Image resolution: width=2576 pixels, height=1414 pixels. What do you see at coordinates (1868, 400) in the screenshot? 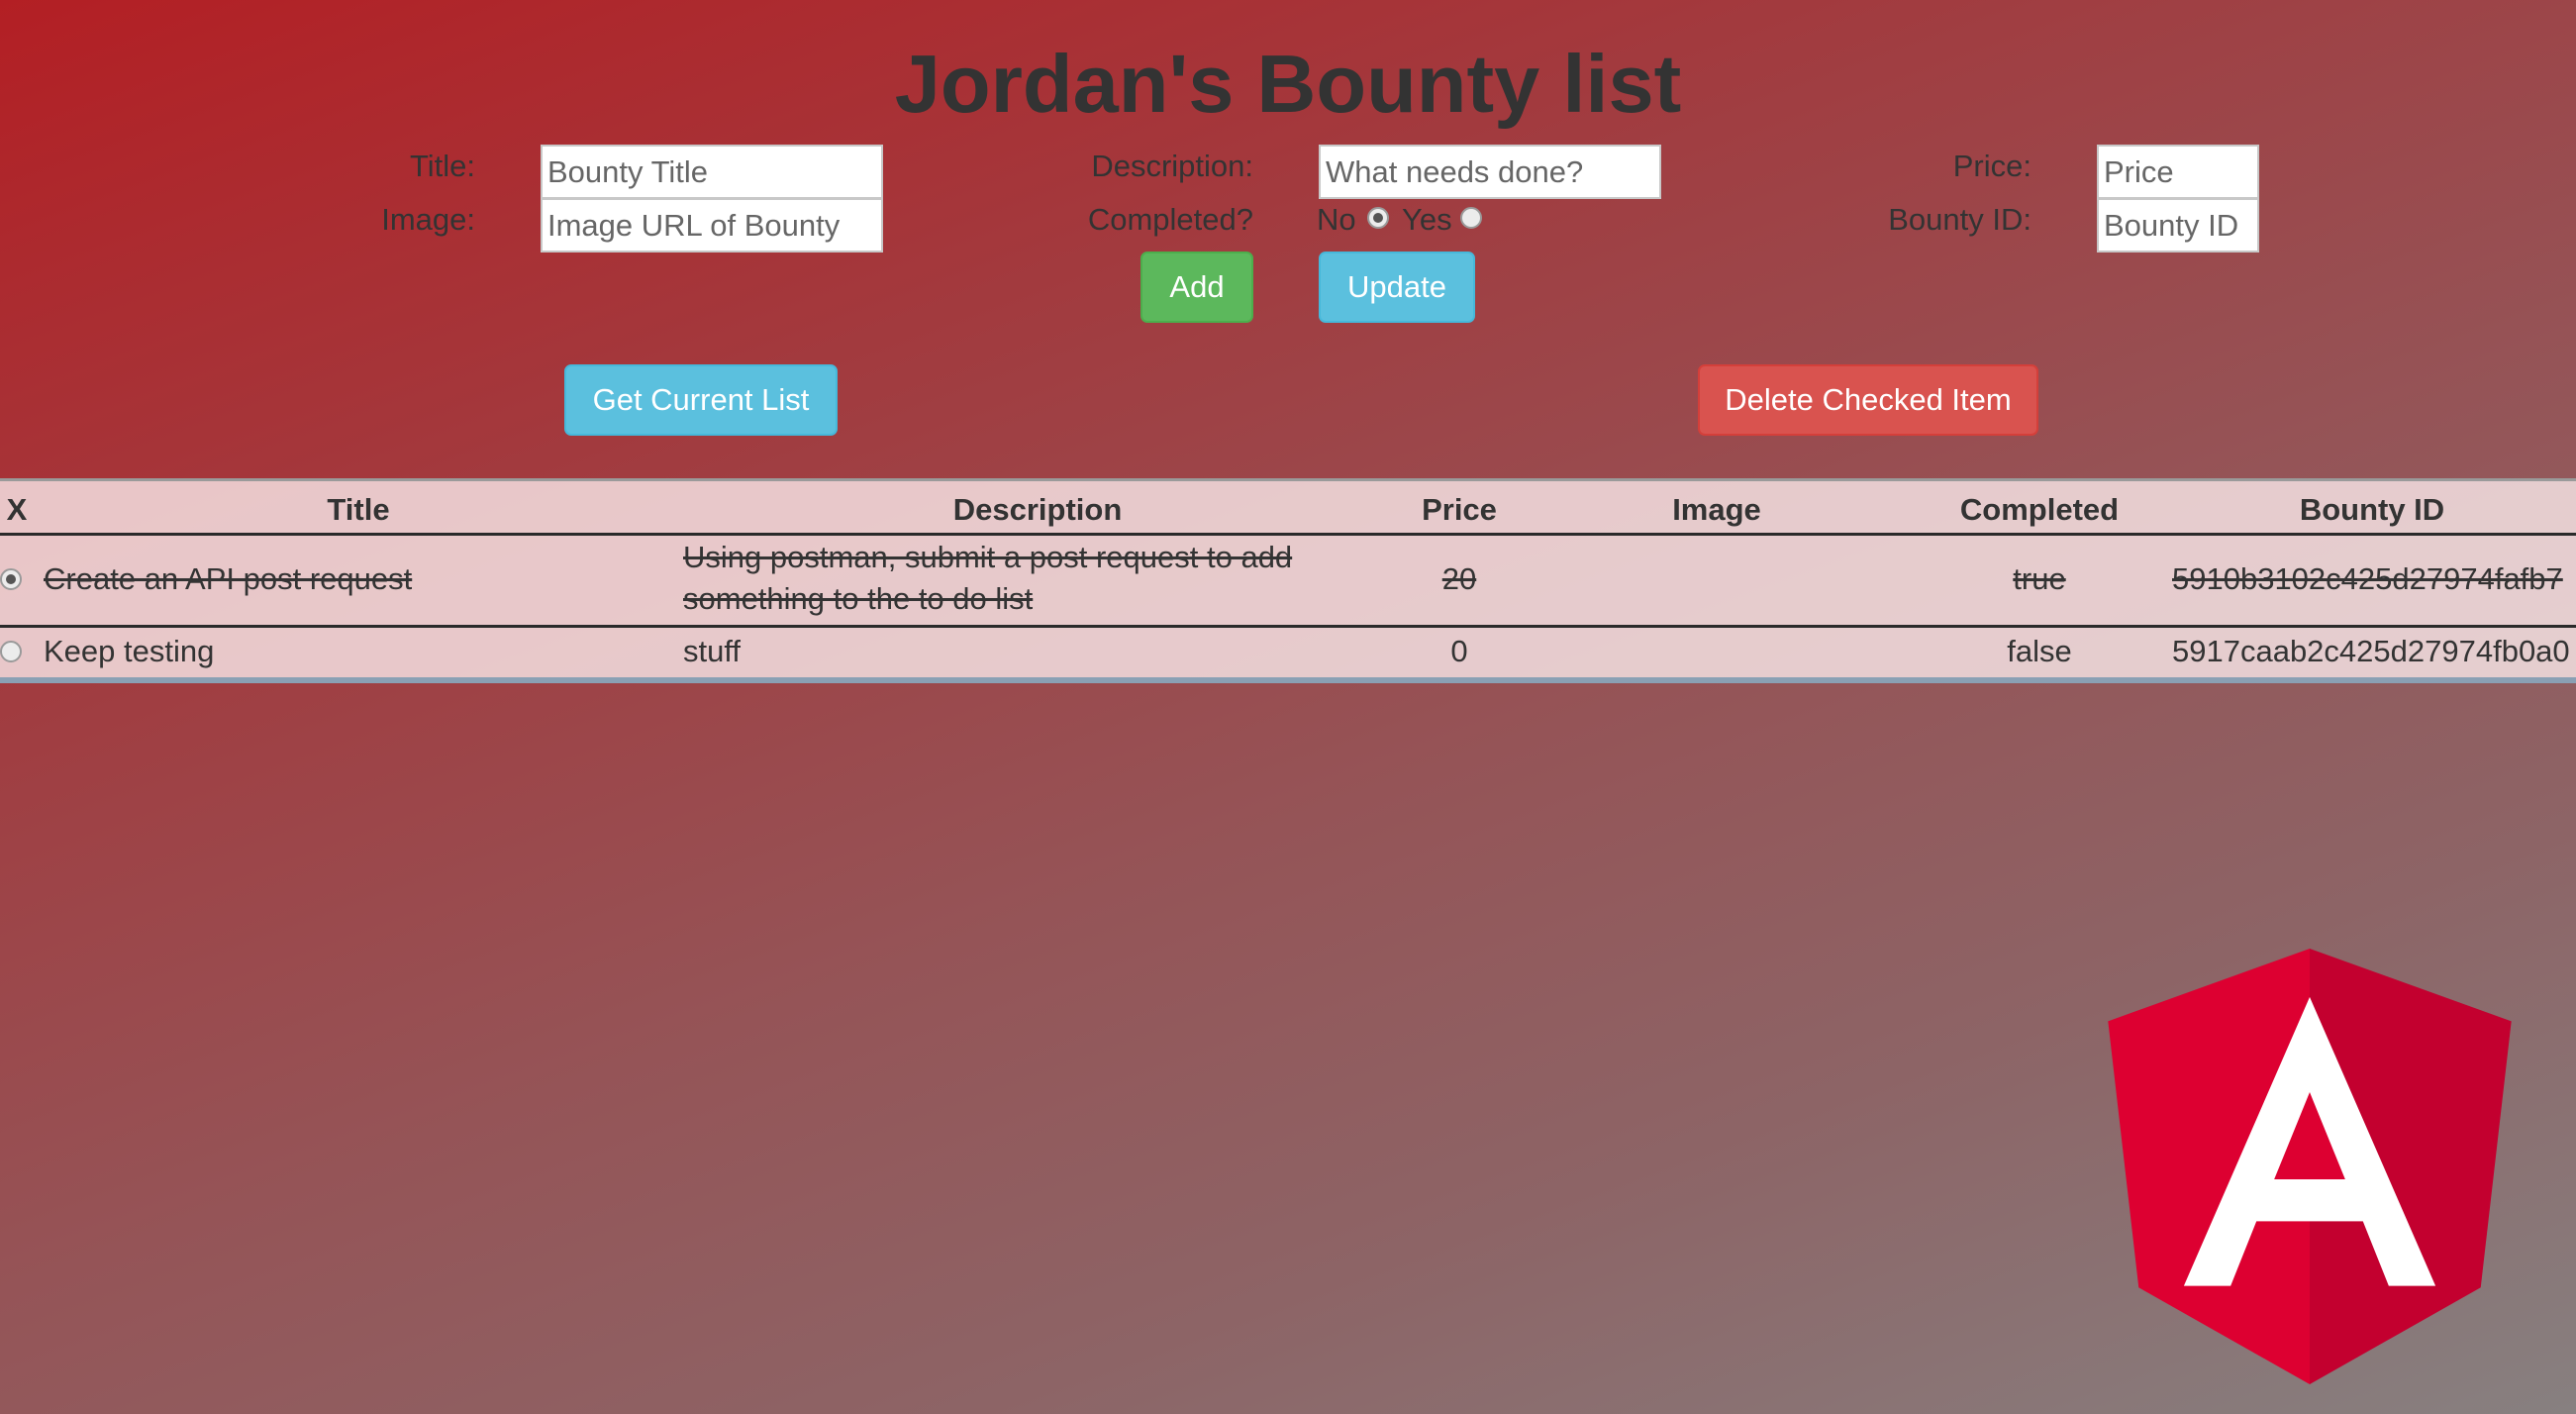
I see `delete-checked-item-button: Delete Checked Item` at bounding box center [1868, 400].